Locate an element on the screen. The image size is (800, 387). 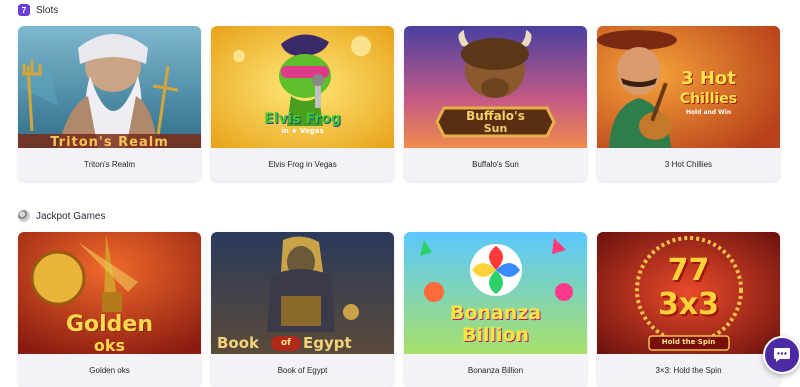
game-card-buffalos-sun: Buffalo's Sun Buffalo's Sun is located at coordinates (495, 103).